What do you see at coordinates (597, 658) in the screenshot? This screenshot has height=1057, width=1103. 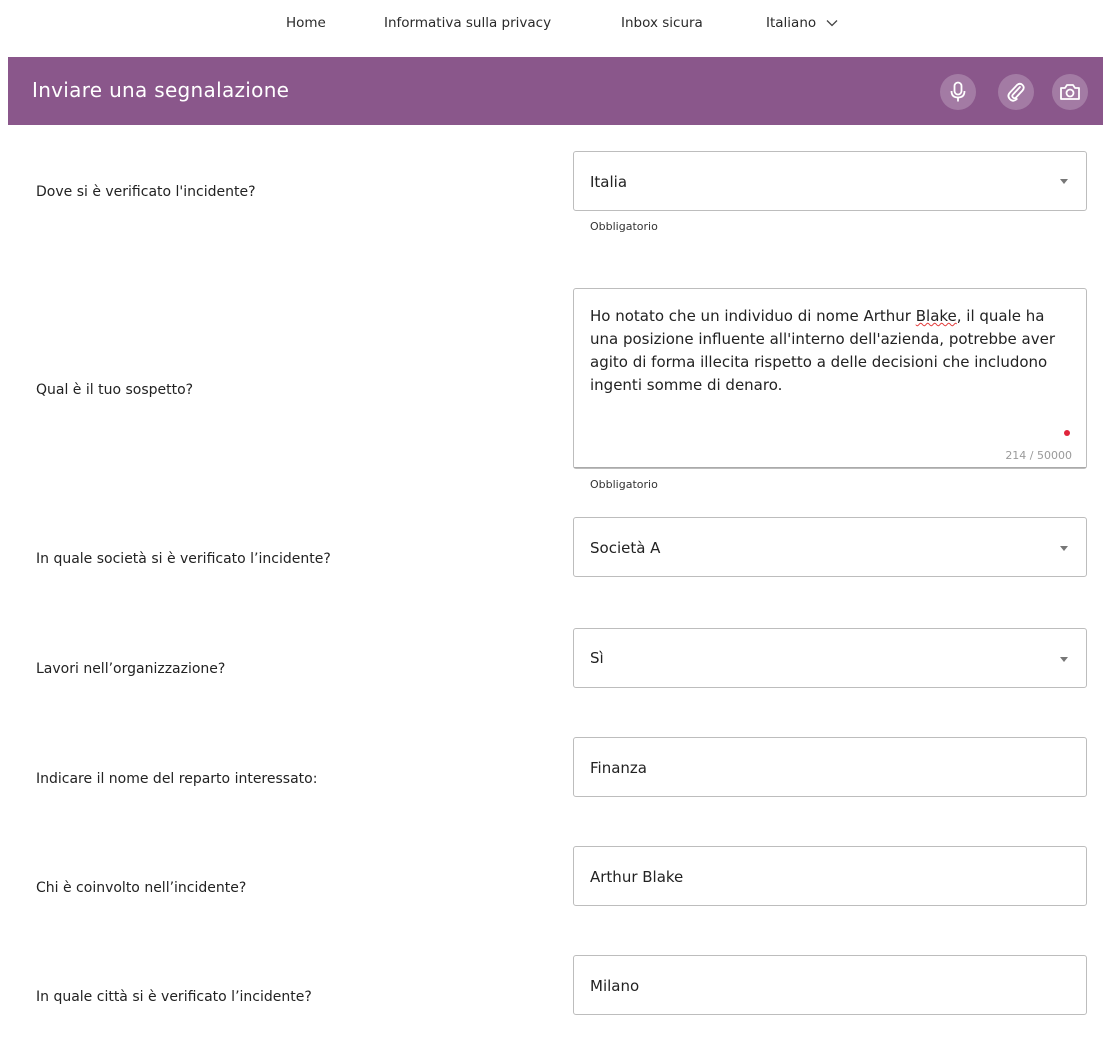 I see `works-value: Sì` at bounding box center [597, 658].